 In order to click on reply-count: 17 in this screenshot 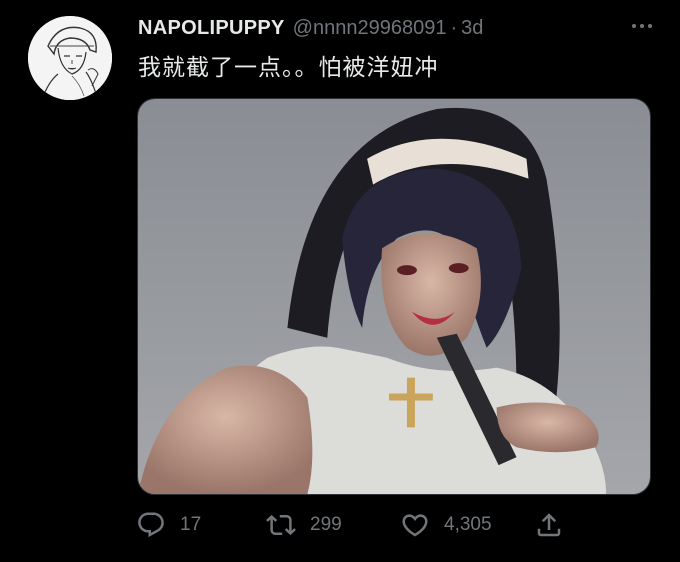, I will do `click(191, 524)`.